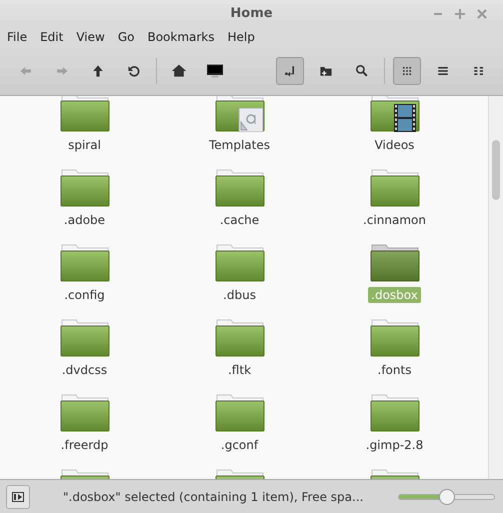 This screenshot has width=503, height=513. I want to click on templates-folder-icon, so click(239, 114).